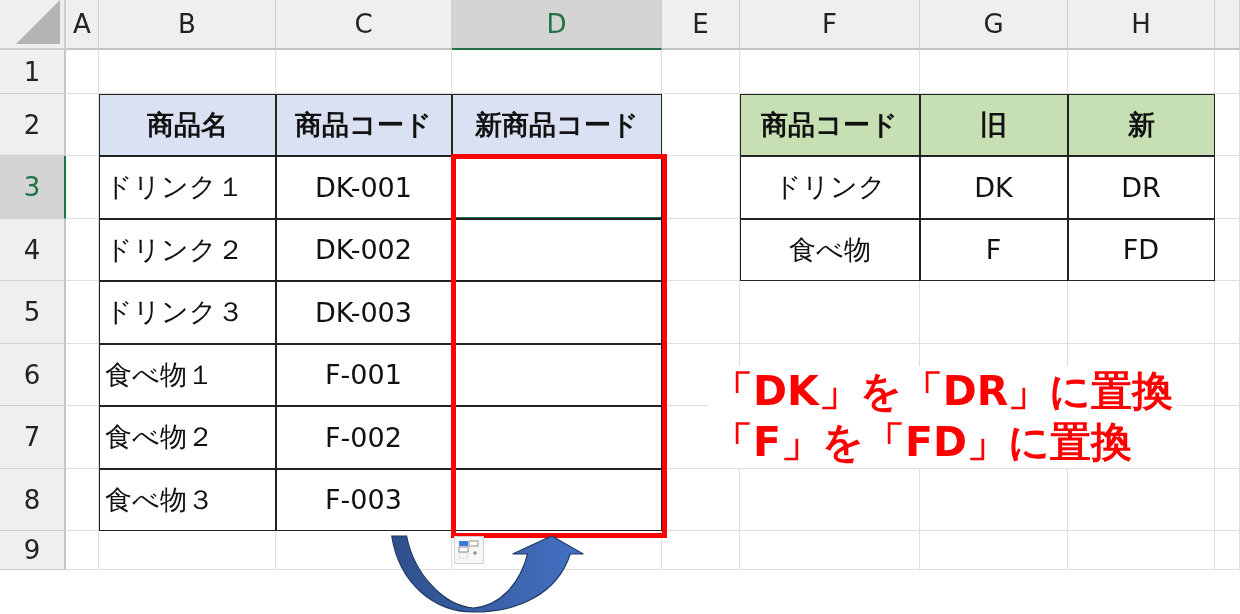 Image resolution: width=1240 pixels, height=614 pixels. I want to click on column-header: G, so click(994, 25).